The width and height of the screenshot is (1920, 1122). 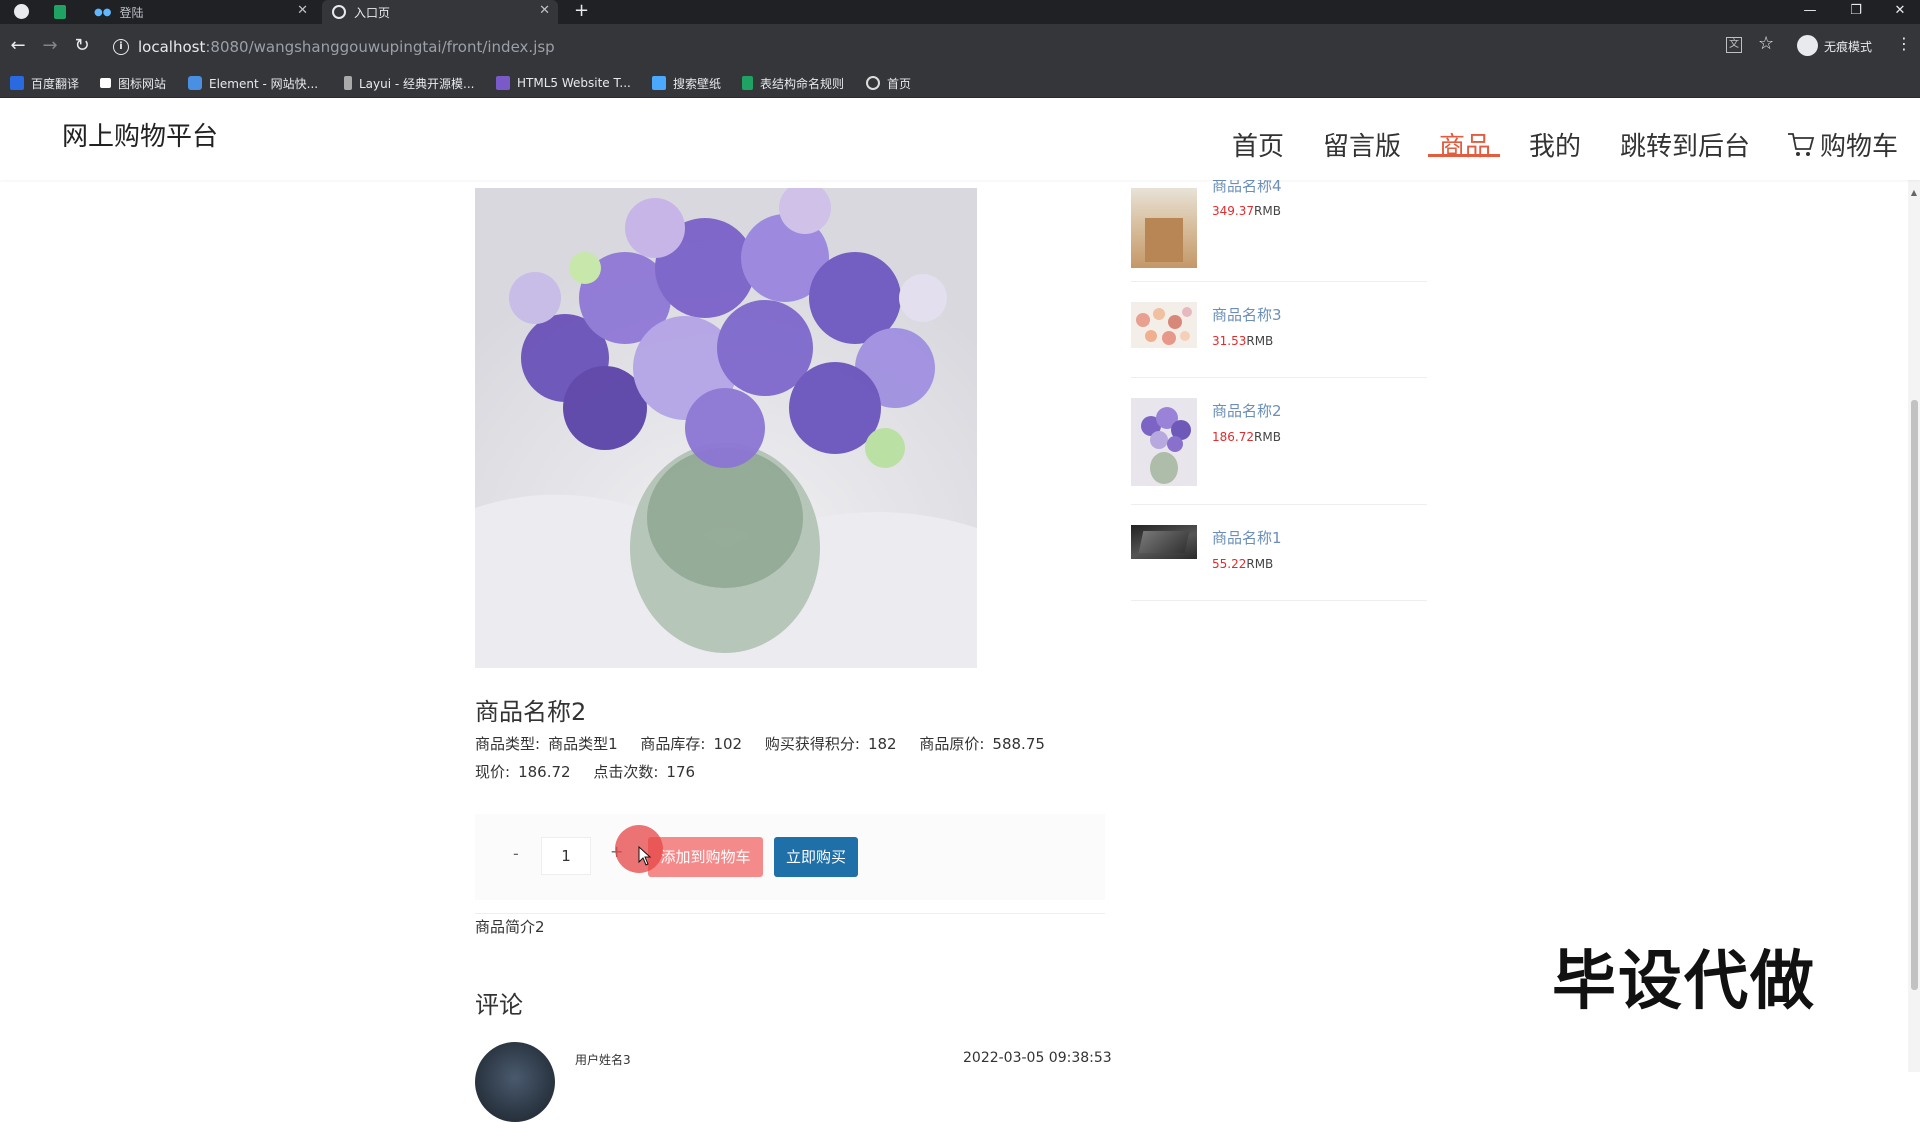 I want to click on product-name-link: 商品名称1, so click(x=1247, y=537).